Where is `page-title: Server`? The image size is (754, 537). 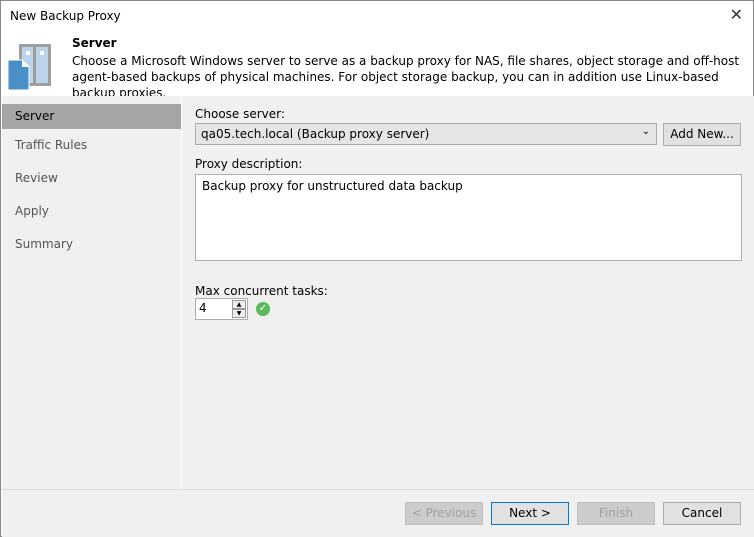
page-title: Server is located at coordinates (94, 43).